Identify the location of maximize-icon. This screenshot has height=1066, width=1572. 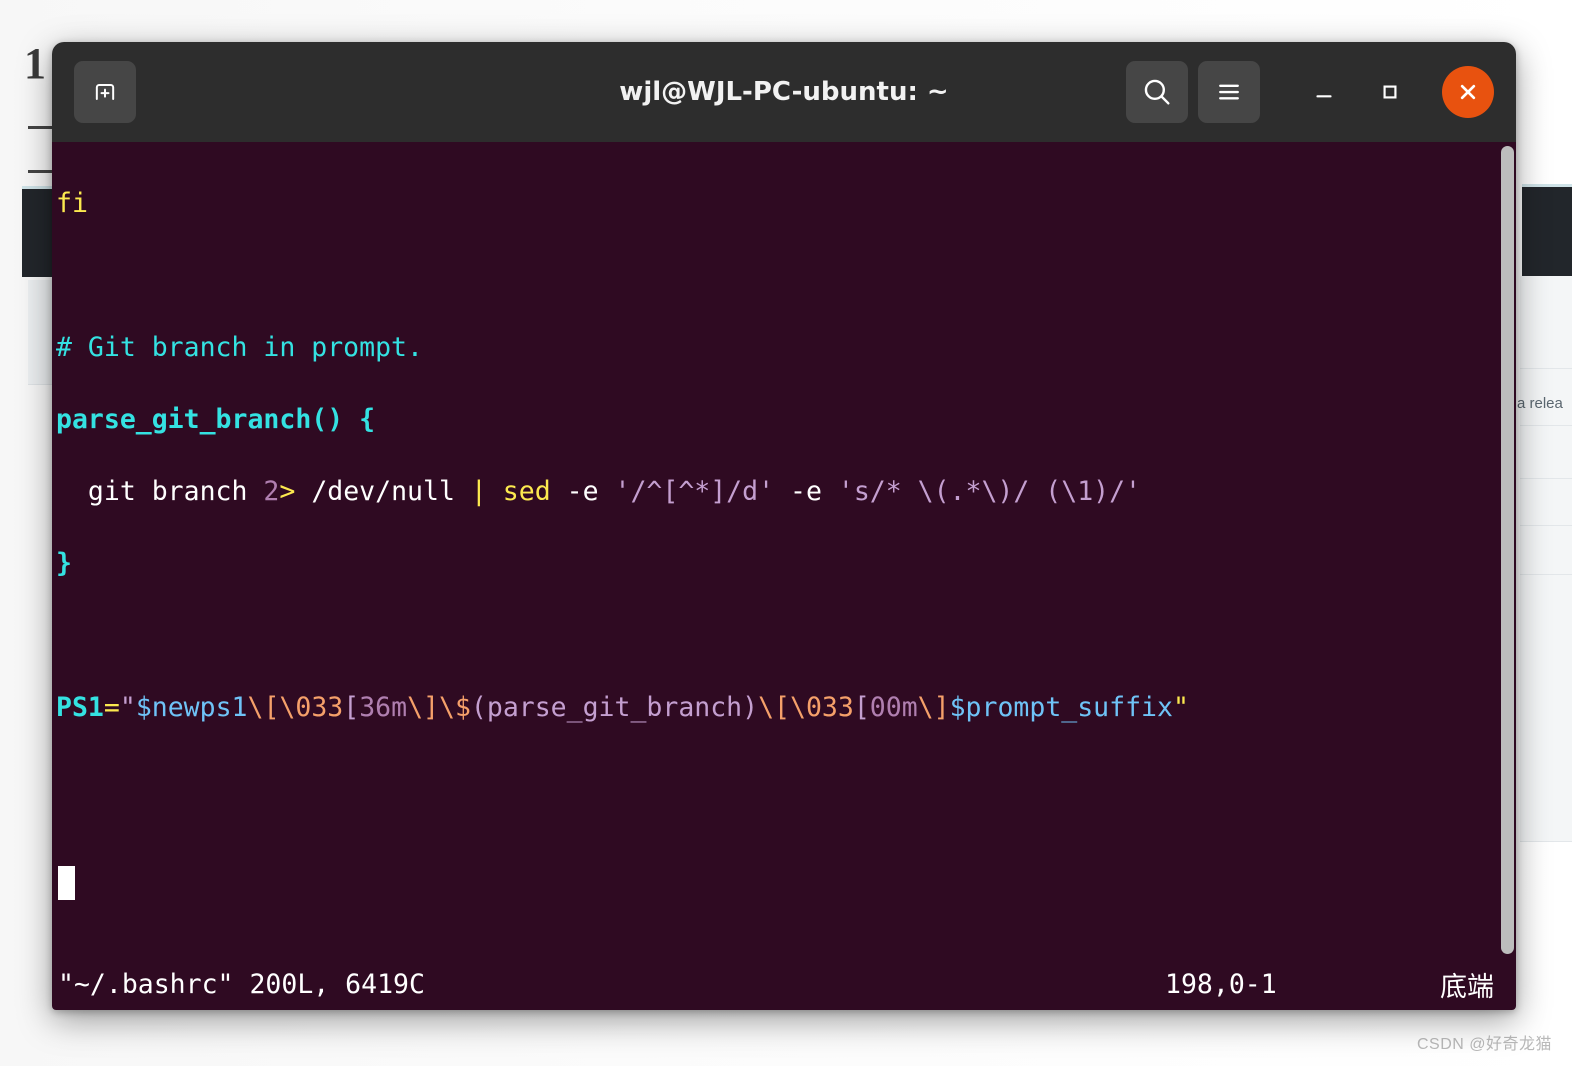
(1390, 92).